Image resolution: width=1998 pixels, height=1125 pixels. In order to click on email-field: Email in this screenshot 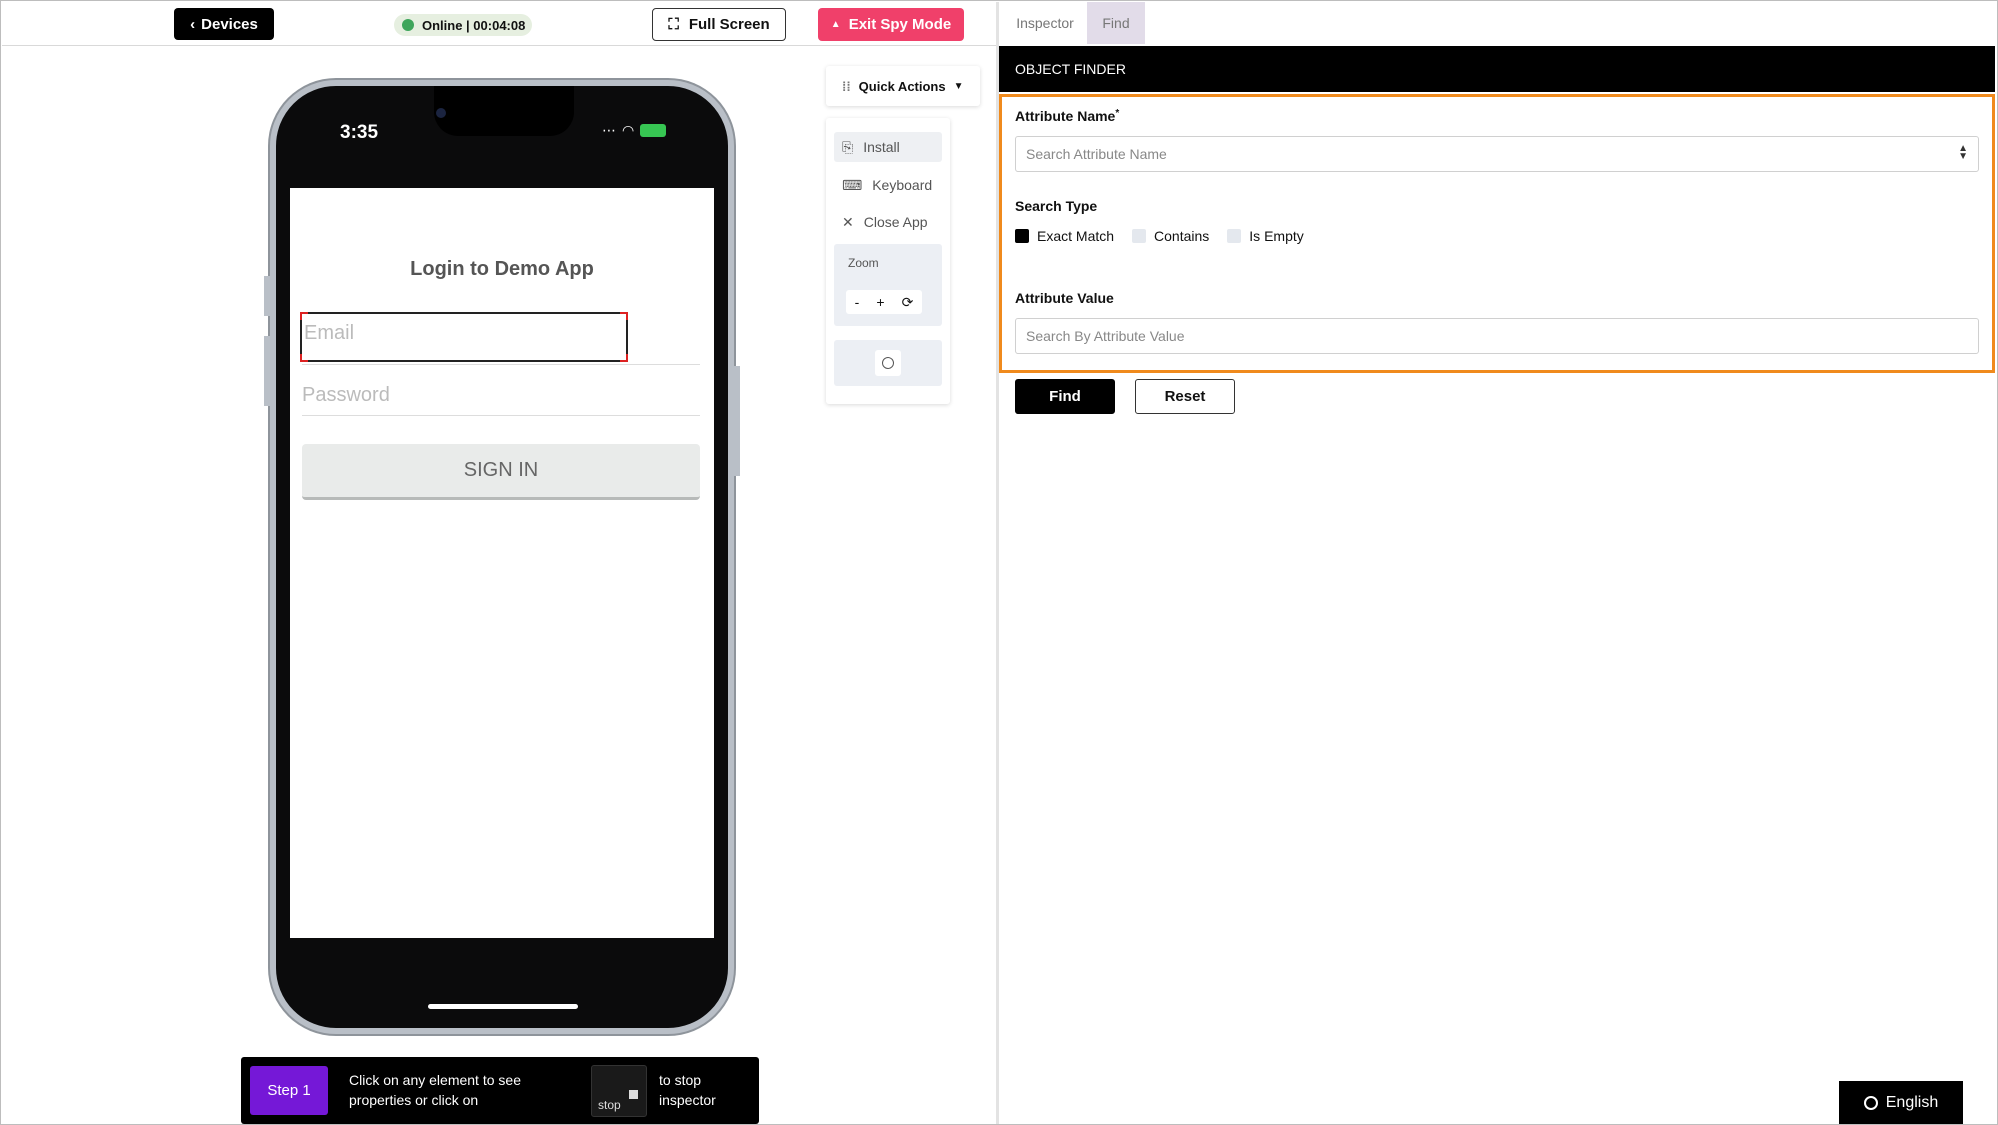, I will do `click(329, 333)`.